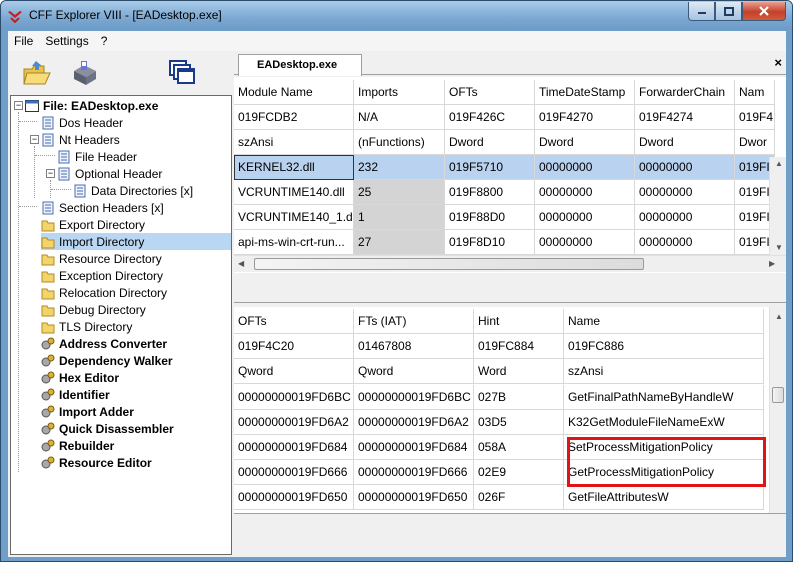 The width and height of the screenshot is (793, 562). I want to click on column-header: Module Name, so click(294, 92).